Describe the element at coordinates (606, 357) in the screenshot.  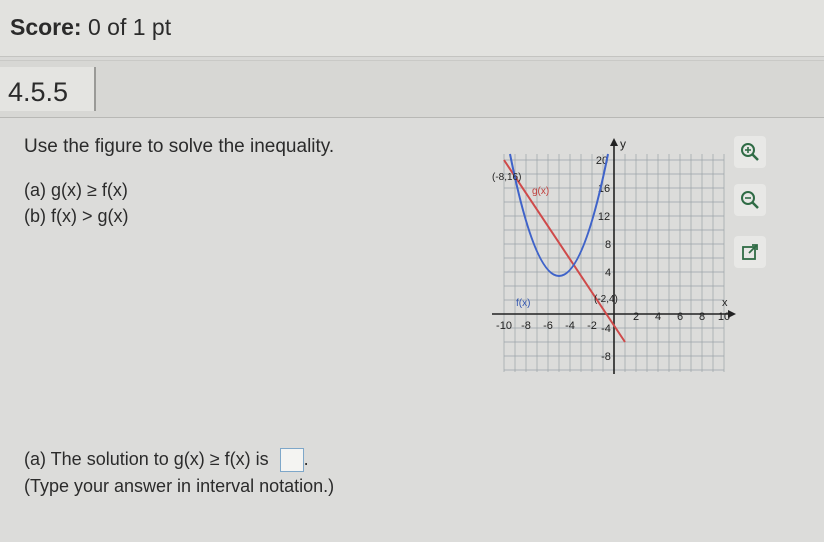
I see `y-tick-label: -8` at that location.